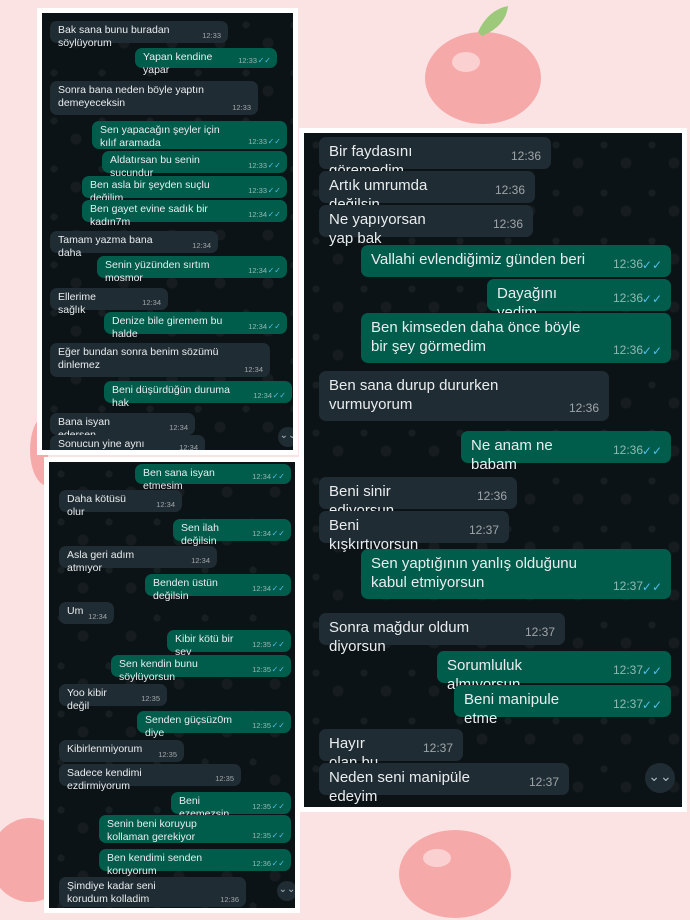 The image size is (690, 920). What do you see at coordinates (120, 504) in the screenshot?
I see `incoming-message: Daha kötüsü olur 12:34` at bounding box center [120, 504].